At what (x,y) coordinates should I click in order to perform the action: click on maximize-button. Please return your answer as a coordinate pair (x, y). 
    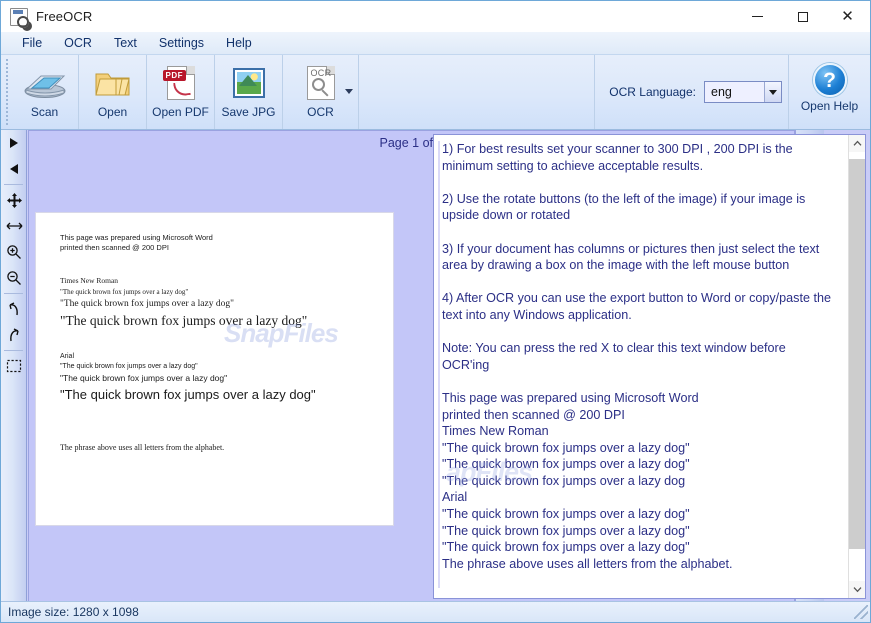
    Looking at the image, I should click on (802, 16).